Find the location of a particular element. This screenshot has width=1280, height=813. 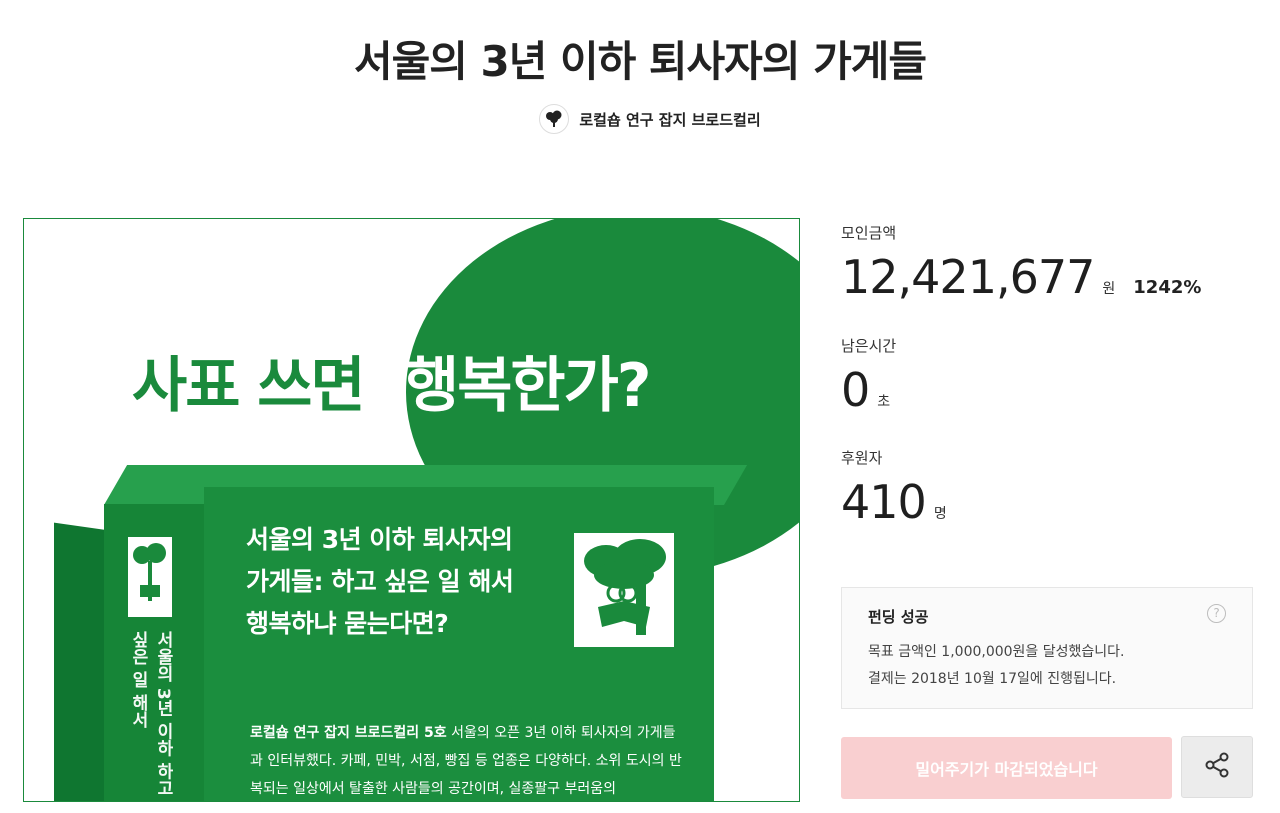

amount-percent: 1242% is located at coordinates (1167, 287).